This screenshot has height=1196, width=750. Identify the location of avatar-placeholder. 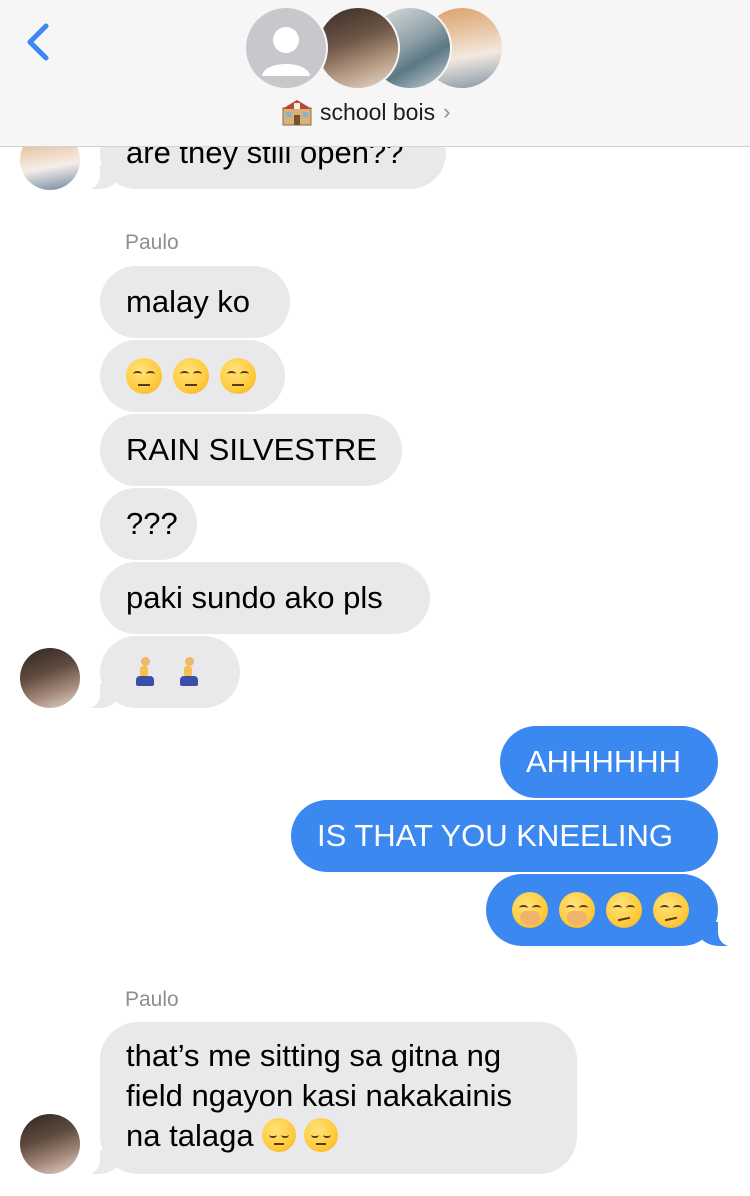
(286, 48).